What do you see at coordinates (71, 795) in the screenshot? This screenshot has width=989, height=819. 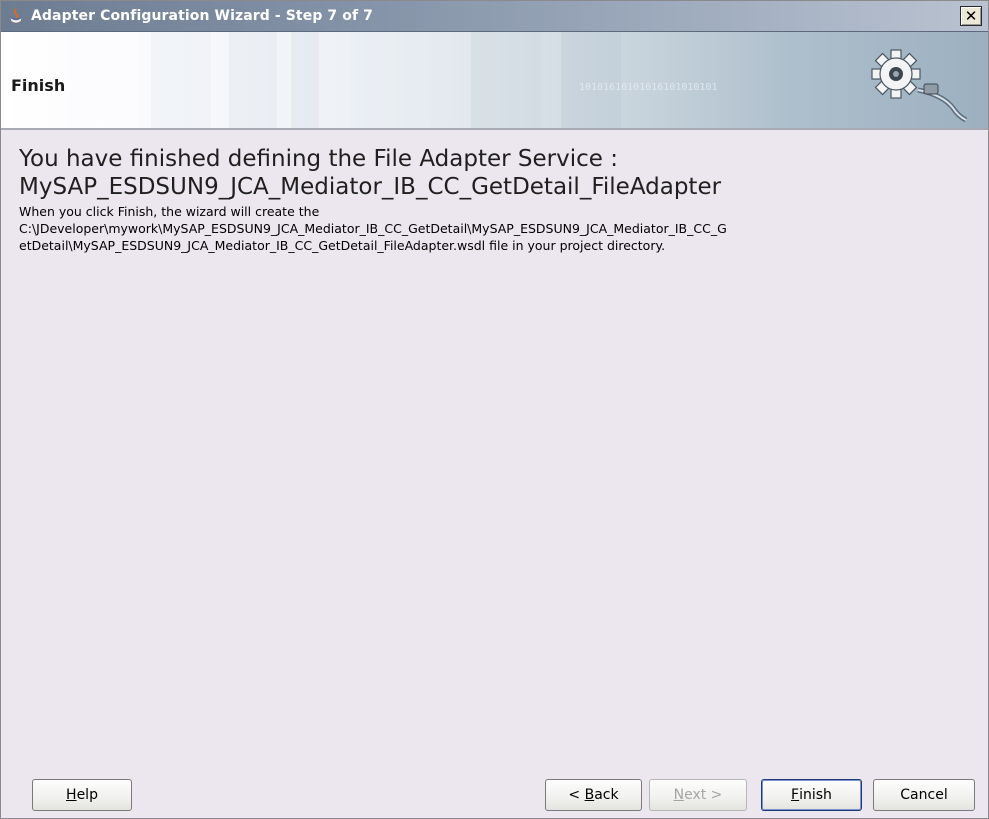 I see `help-mnemonic: H` at bounding box center [71, 795].